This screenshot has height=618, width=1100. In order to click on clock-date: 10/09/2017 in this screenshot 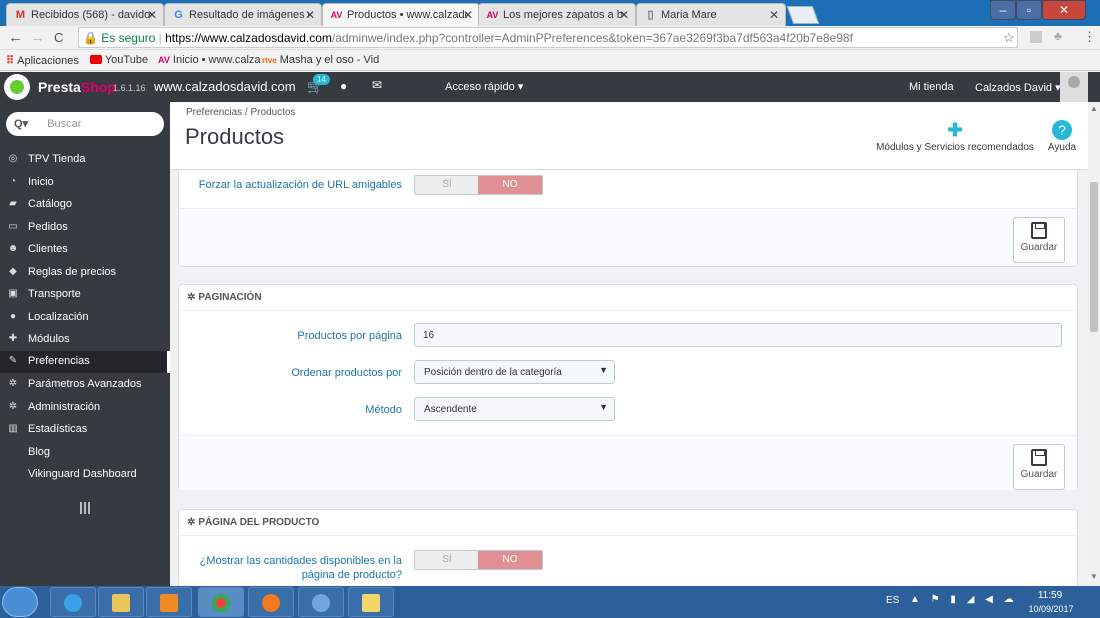, I will do `click(1051, 609)`.